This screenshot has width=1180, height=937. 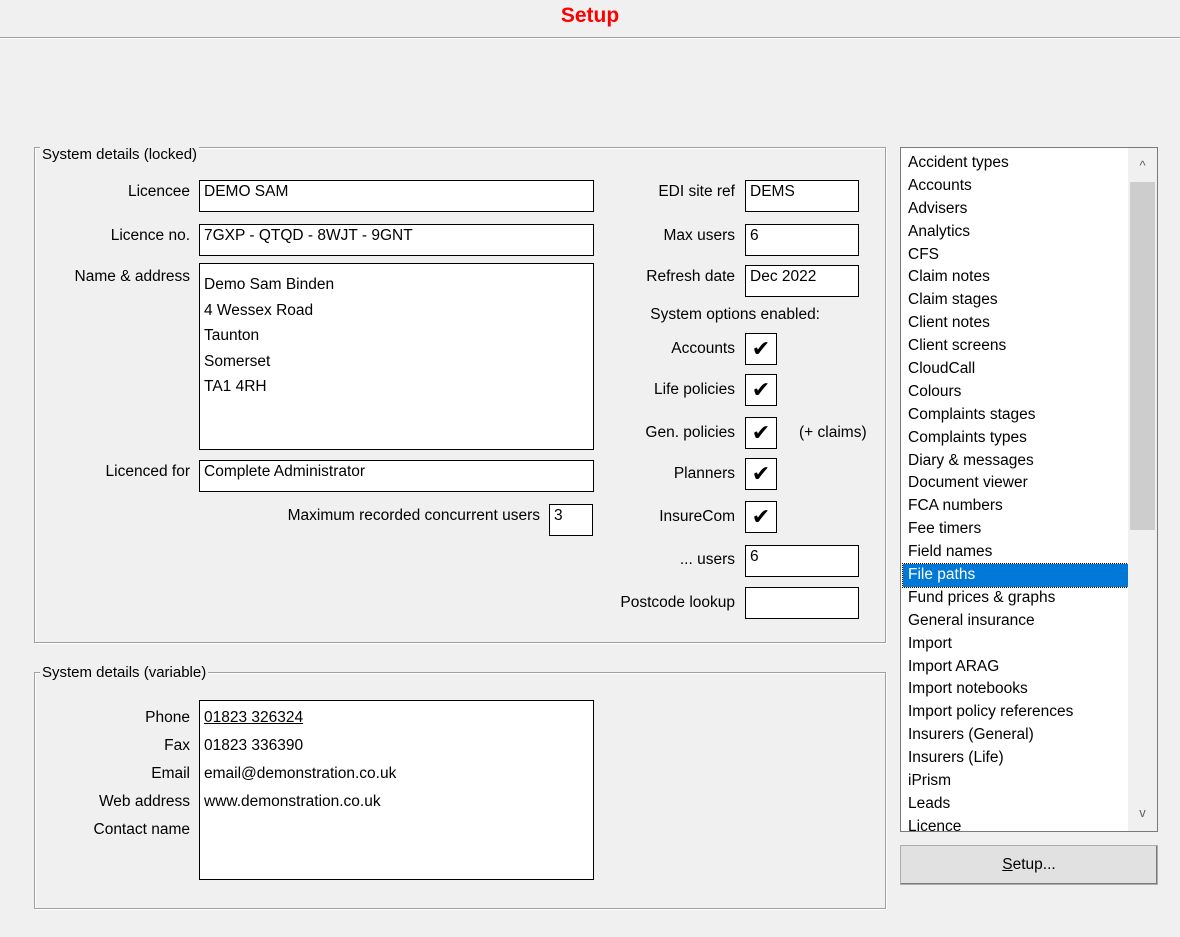 What do you see at coordinates (413, 515) in the screenshot?
I see `max-recorded-label: Maximum recorded concurrent users` at bounding box center [413, 515].